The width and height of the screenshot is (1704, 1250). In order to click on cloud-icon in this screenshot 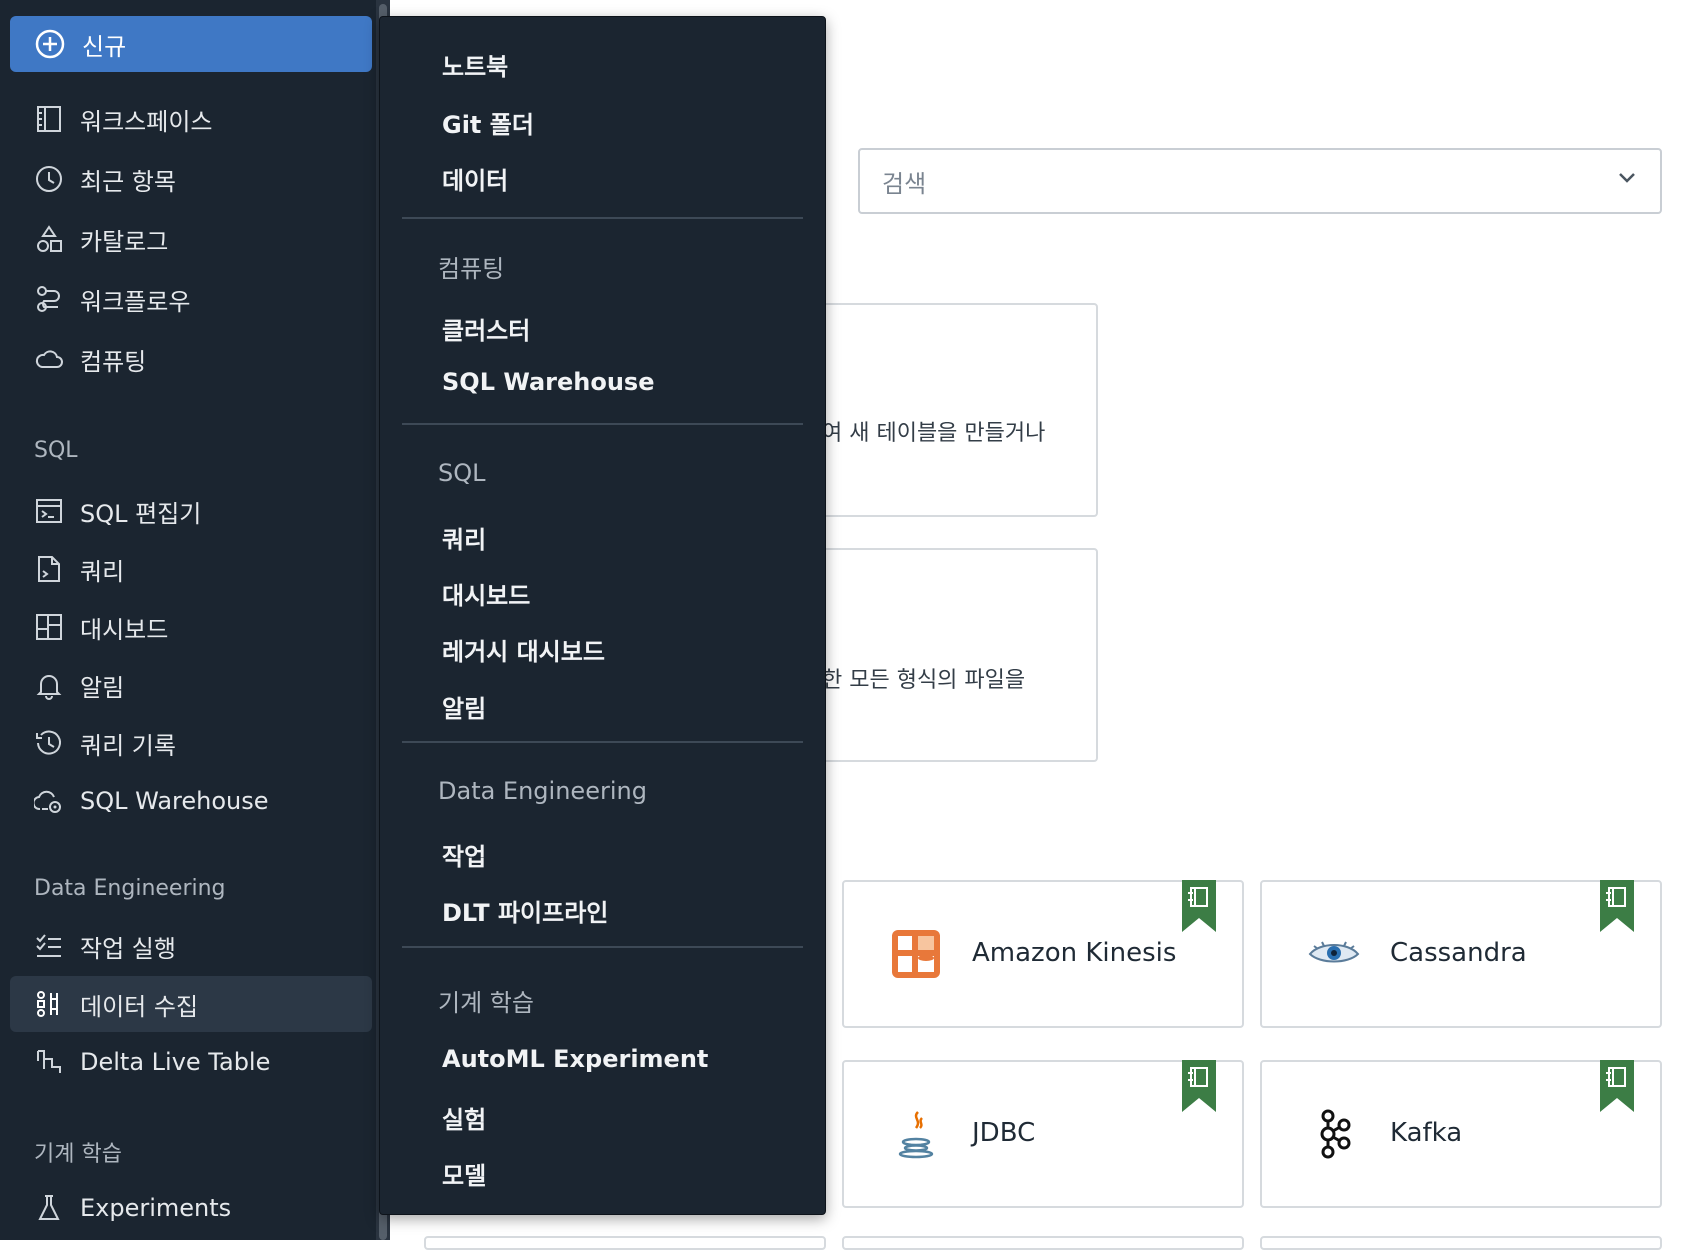, I will do `click(49, 359)`.